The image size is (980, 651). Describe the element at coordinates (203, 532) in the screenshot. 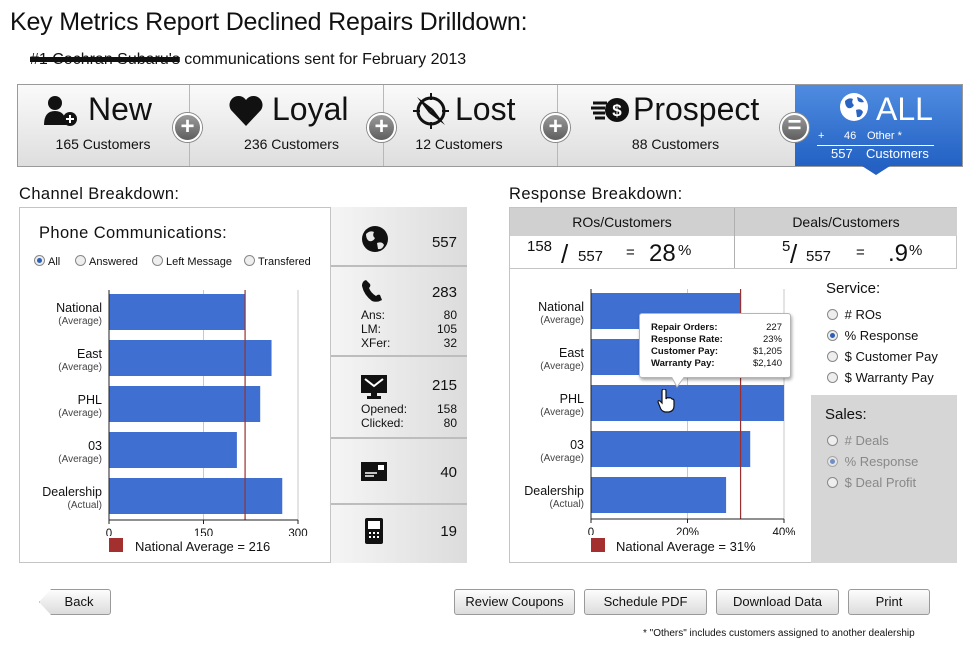

I see `tick-label: 150` at that location.